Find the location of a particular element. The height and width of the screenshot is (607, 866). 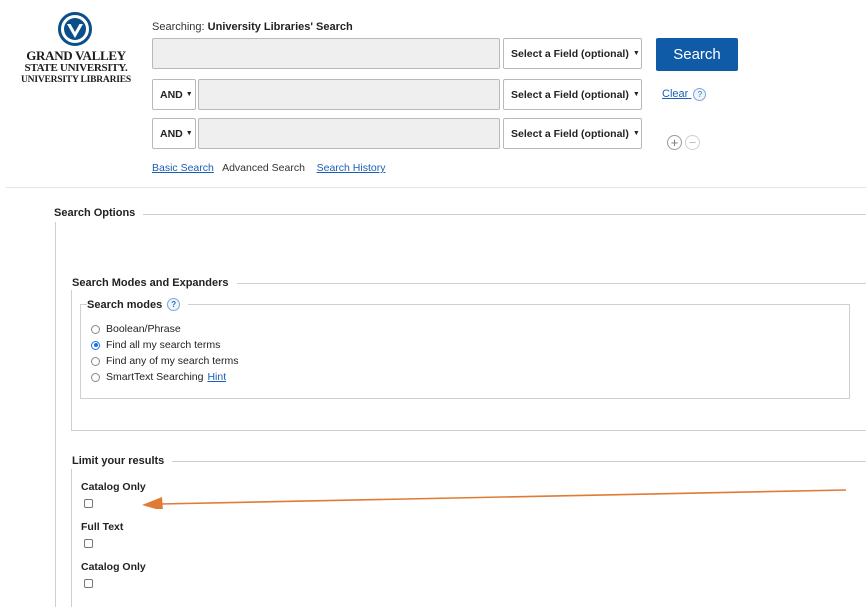

mode-smarttext: SmartText Searching Hint is located at coordinates (164, 377).